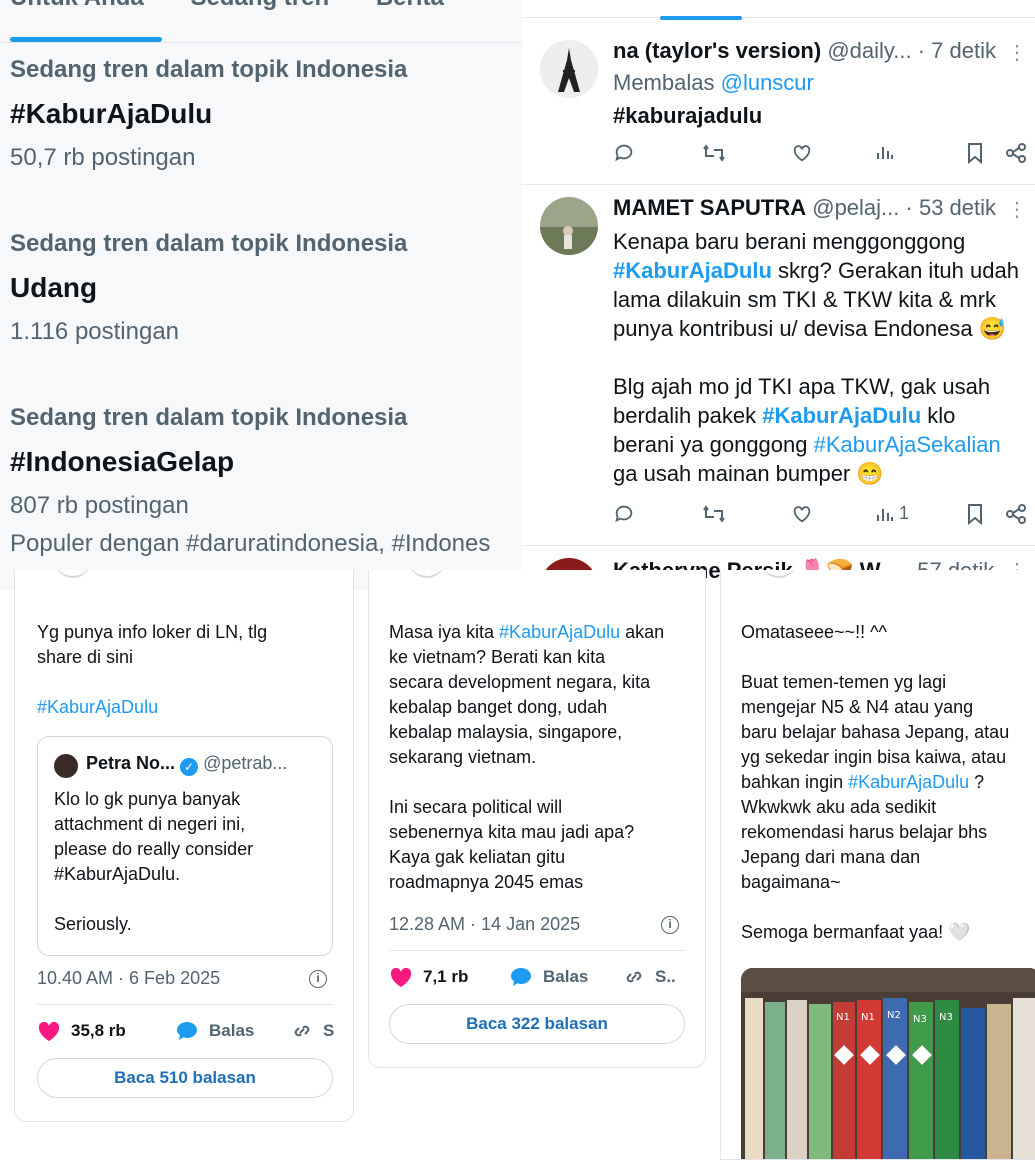 The width and height of the screenshot is (1035, 1160). I want to click on text-line: please do really consider, so click(154, 849).